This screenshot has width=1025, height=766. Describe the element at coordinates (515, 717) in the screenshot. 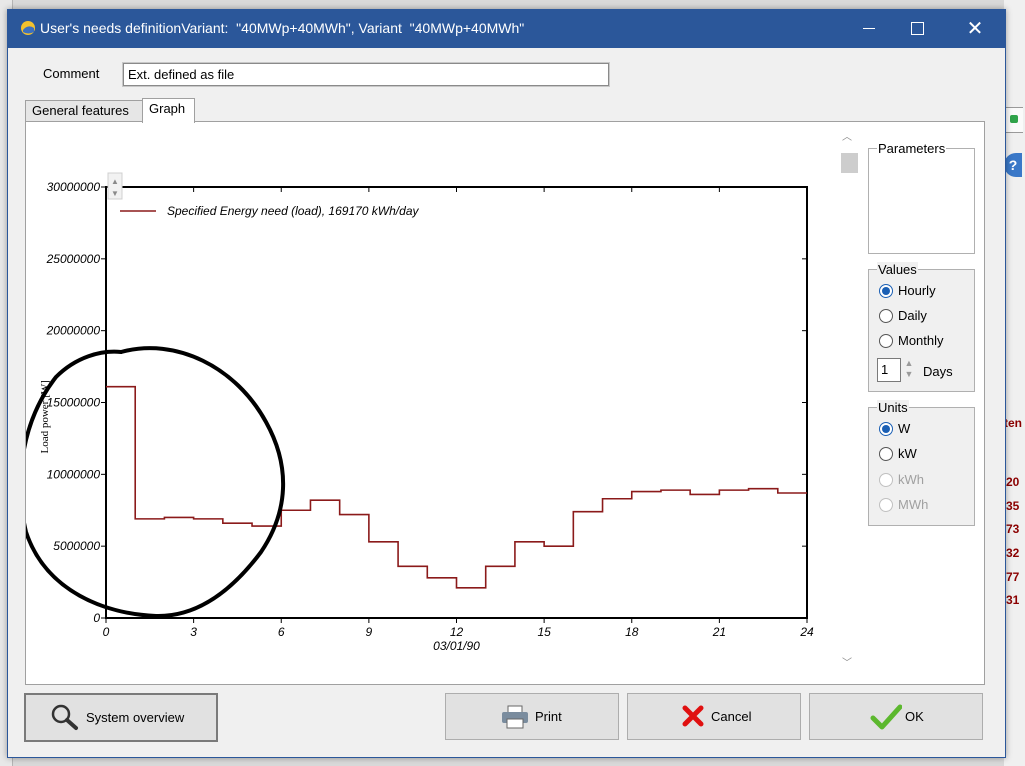

I see `printer-icon` at that location.